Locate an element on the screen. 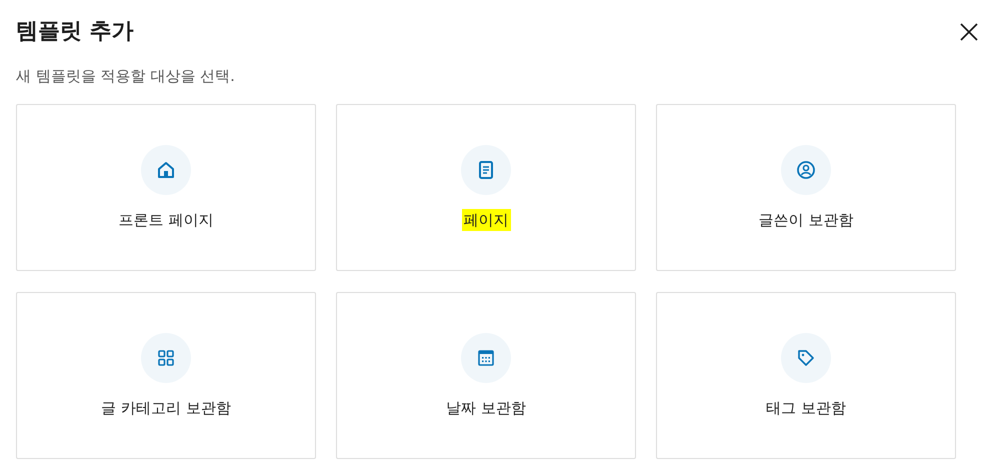 This screenshot has height=473, width=987. option-label: 페이지 is located at coordinates (486, 220).